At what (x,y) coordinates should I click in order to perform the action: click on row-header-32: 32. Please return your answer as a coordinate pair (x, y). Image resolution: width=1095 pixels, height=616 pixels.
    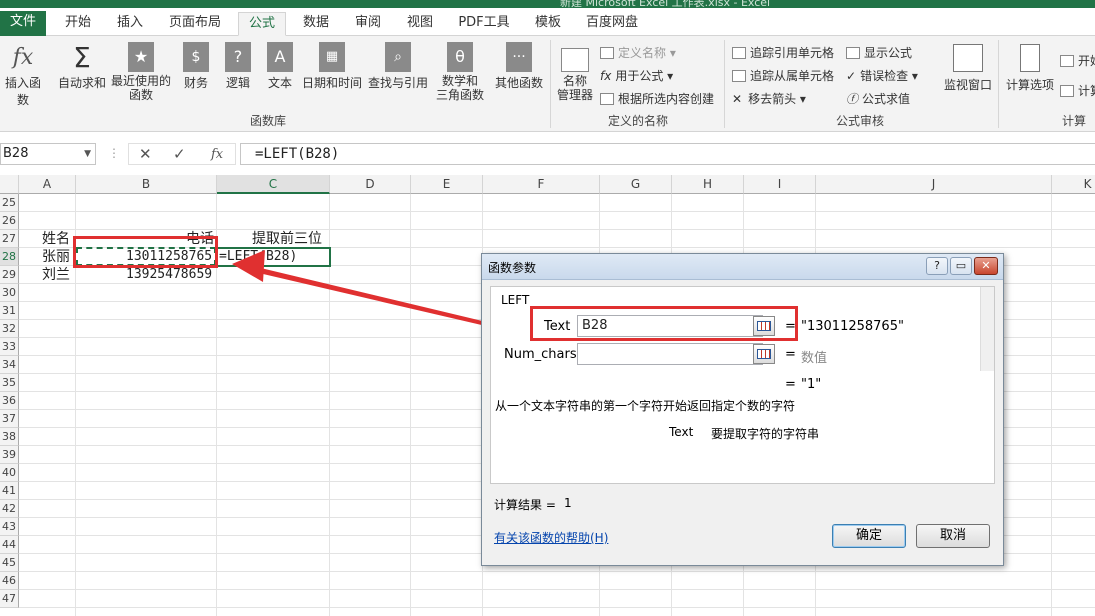
    Looking at the image, I should click on (9, 329).